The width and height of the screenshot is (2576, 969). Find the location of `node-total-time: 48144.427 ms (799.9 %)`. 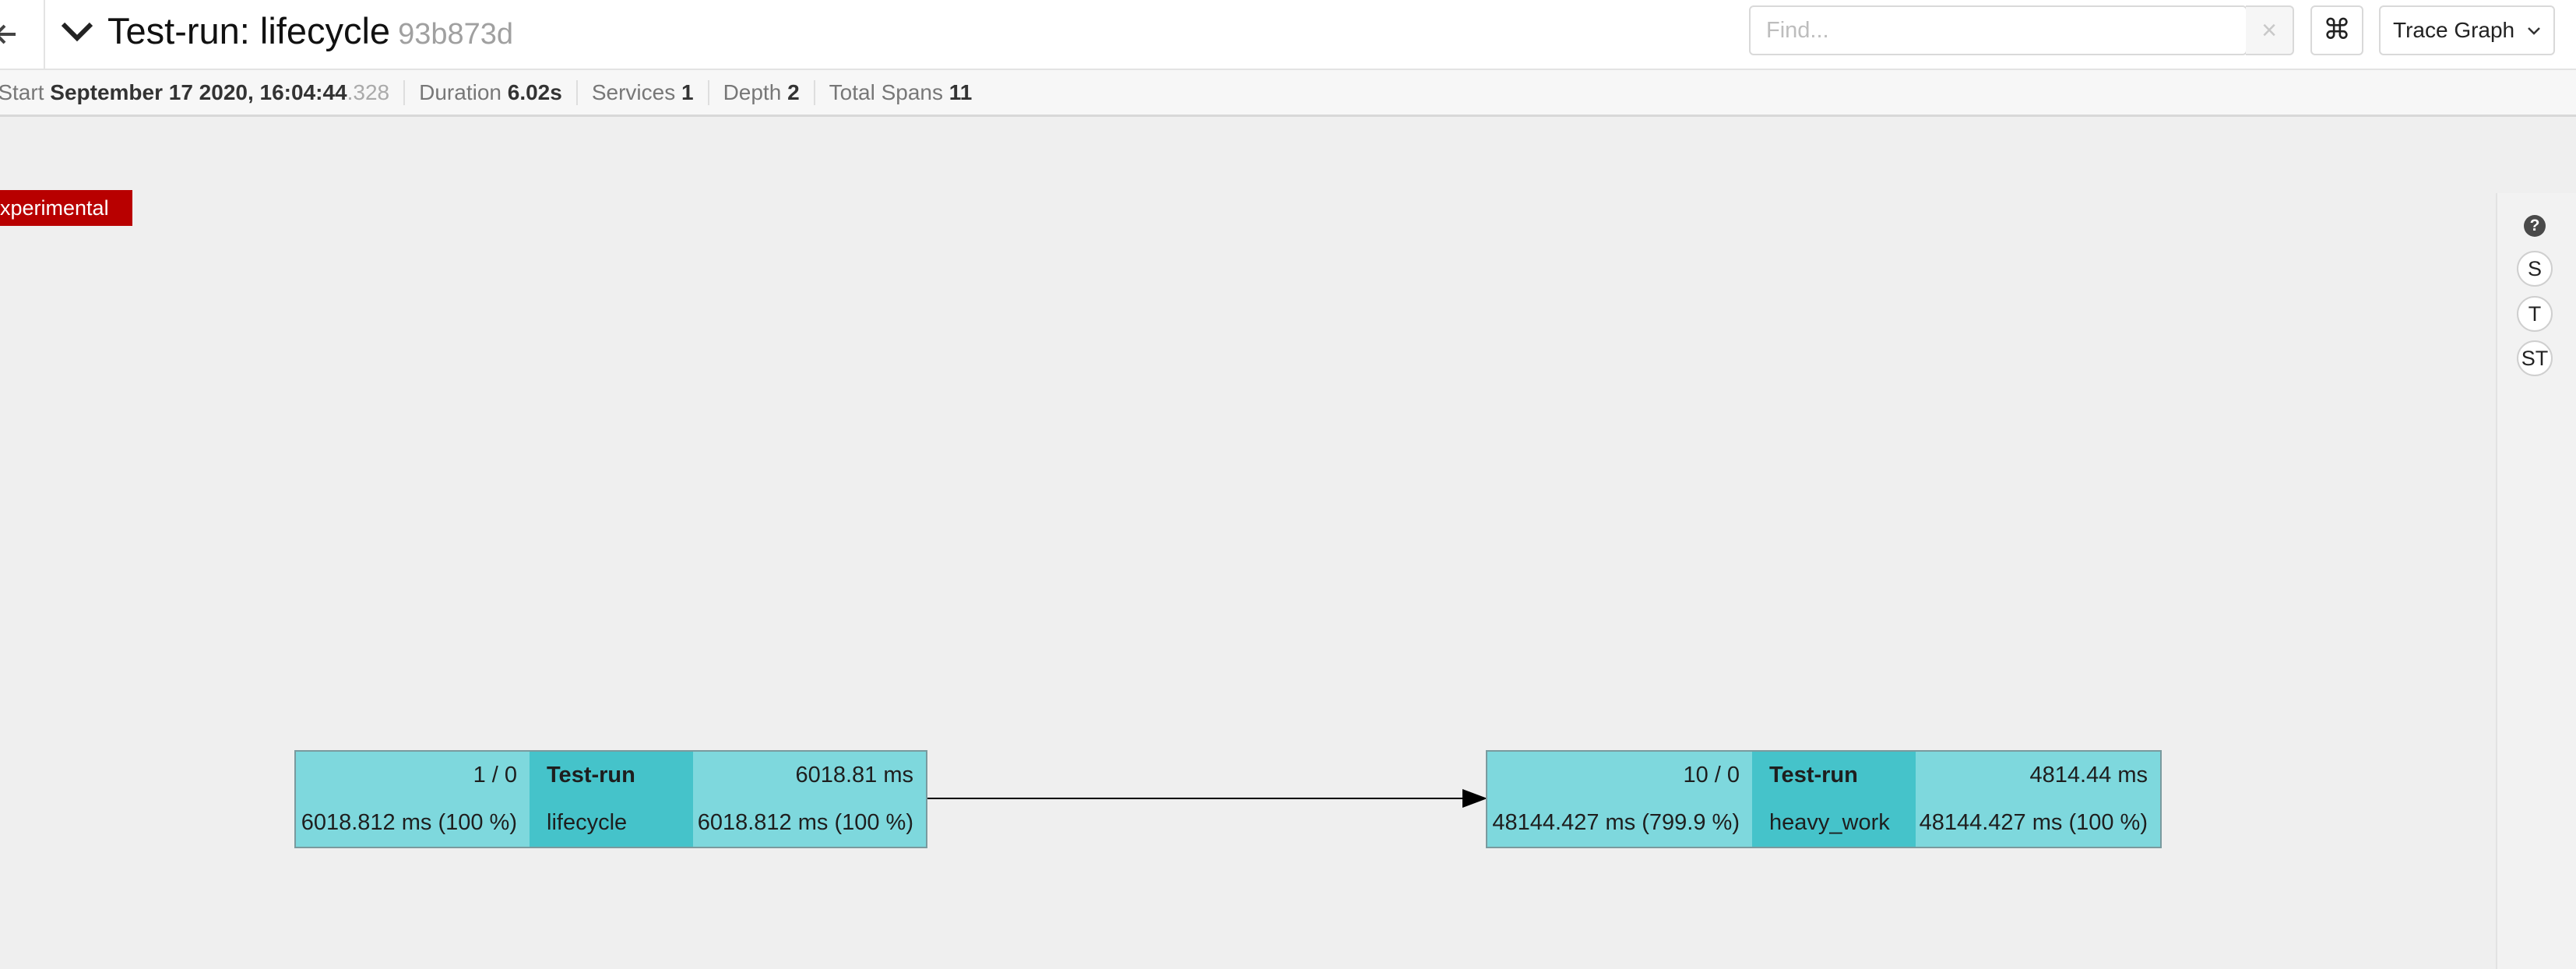

node-total-time: 48144.427 ms (799.9 %) is located at coordinates (1616, 823).